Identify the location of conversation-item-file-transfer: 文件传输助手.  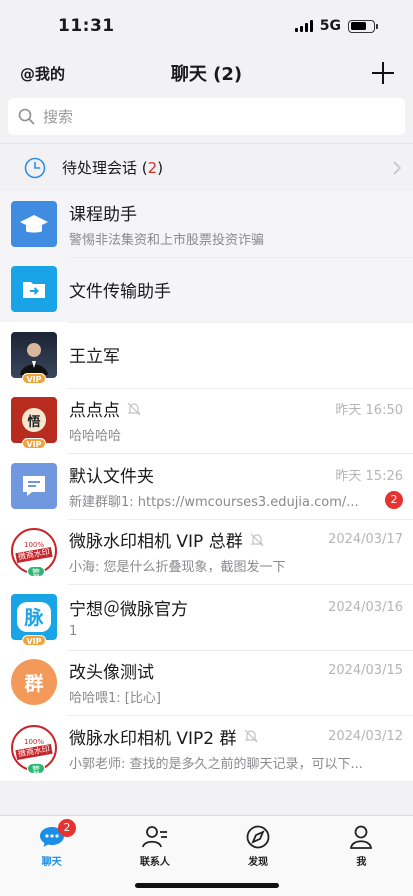
(206, 289).